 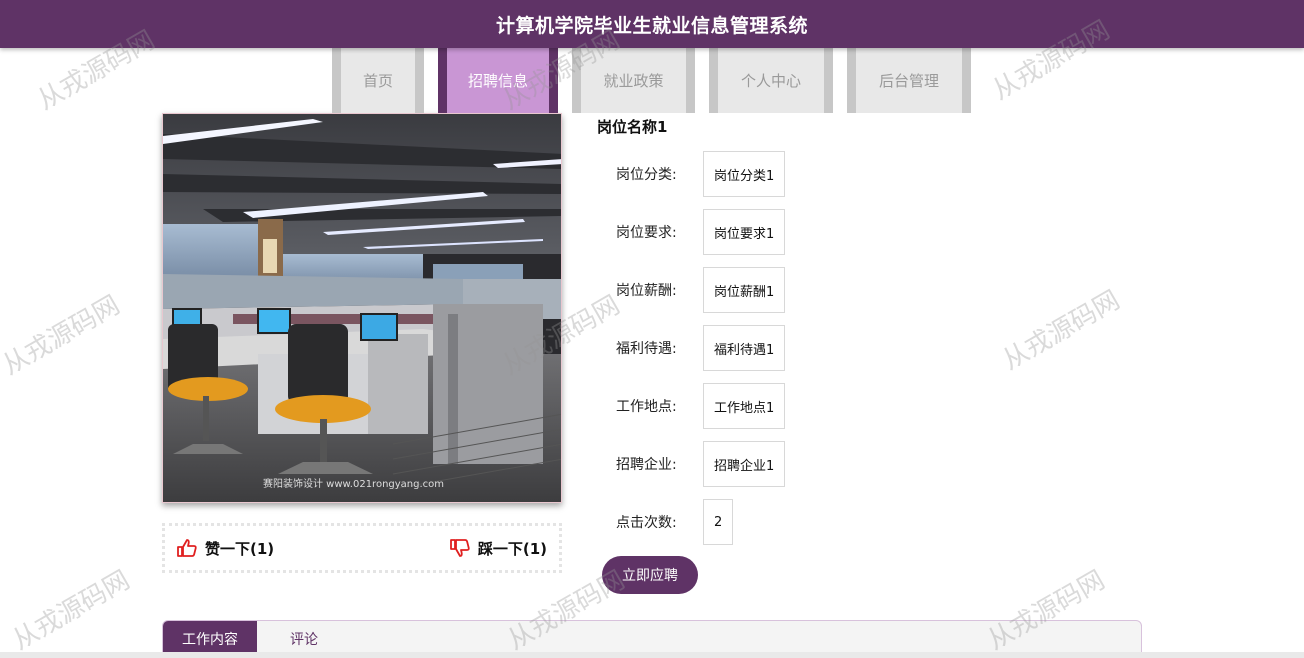 What do you see at coordinates (701, 290) in the screenshot?
I see `field-salary: 岗位薪酬: 岗位薪酬1` at bounding box center [701, 290].